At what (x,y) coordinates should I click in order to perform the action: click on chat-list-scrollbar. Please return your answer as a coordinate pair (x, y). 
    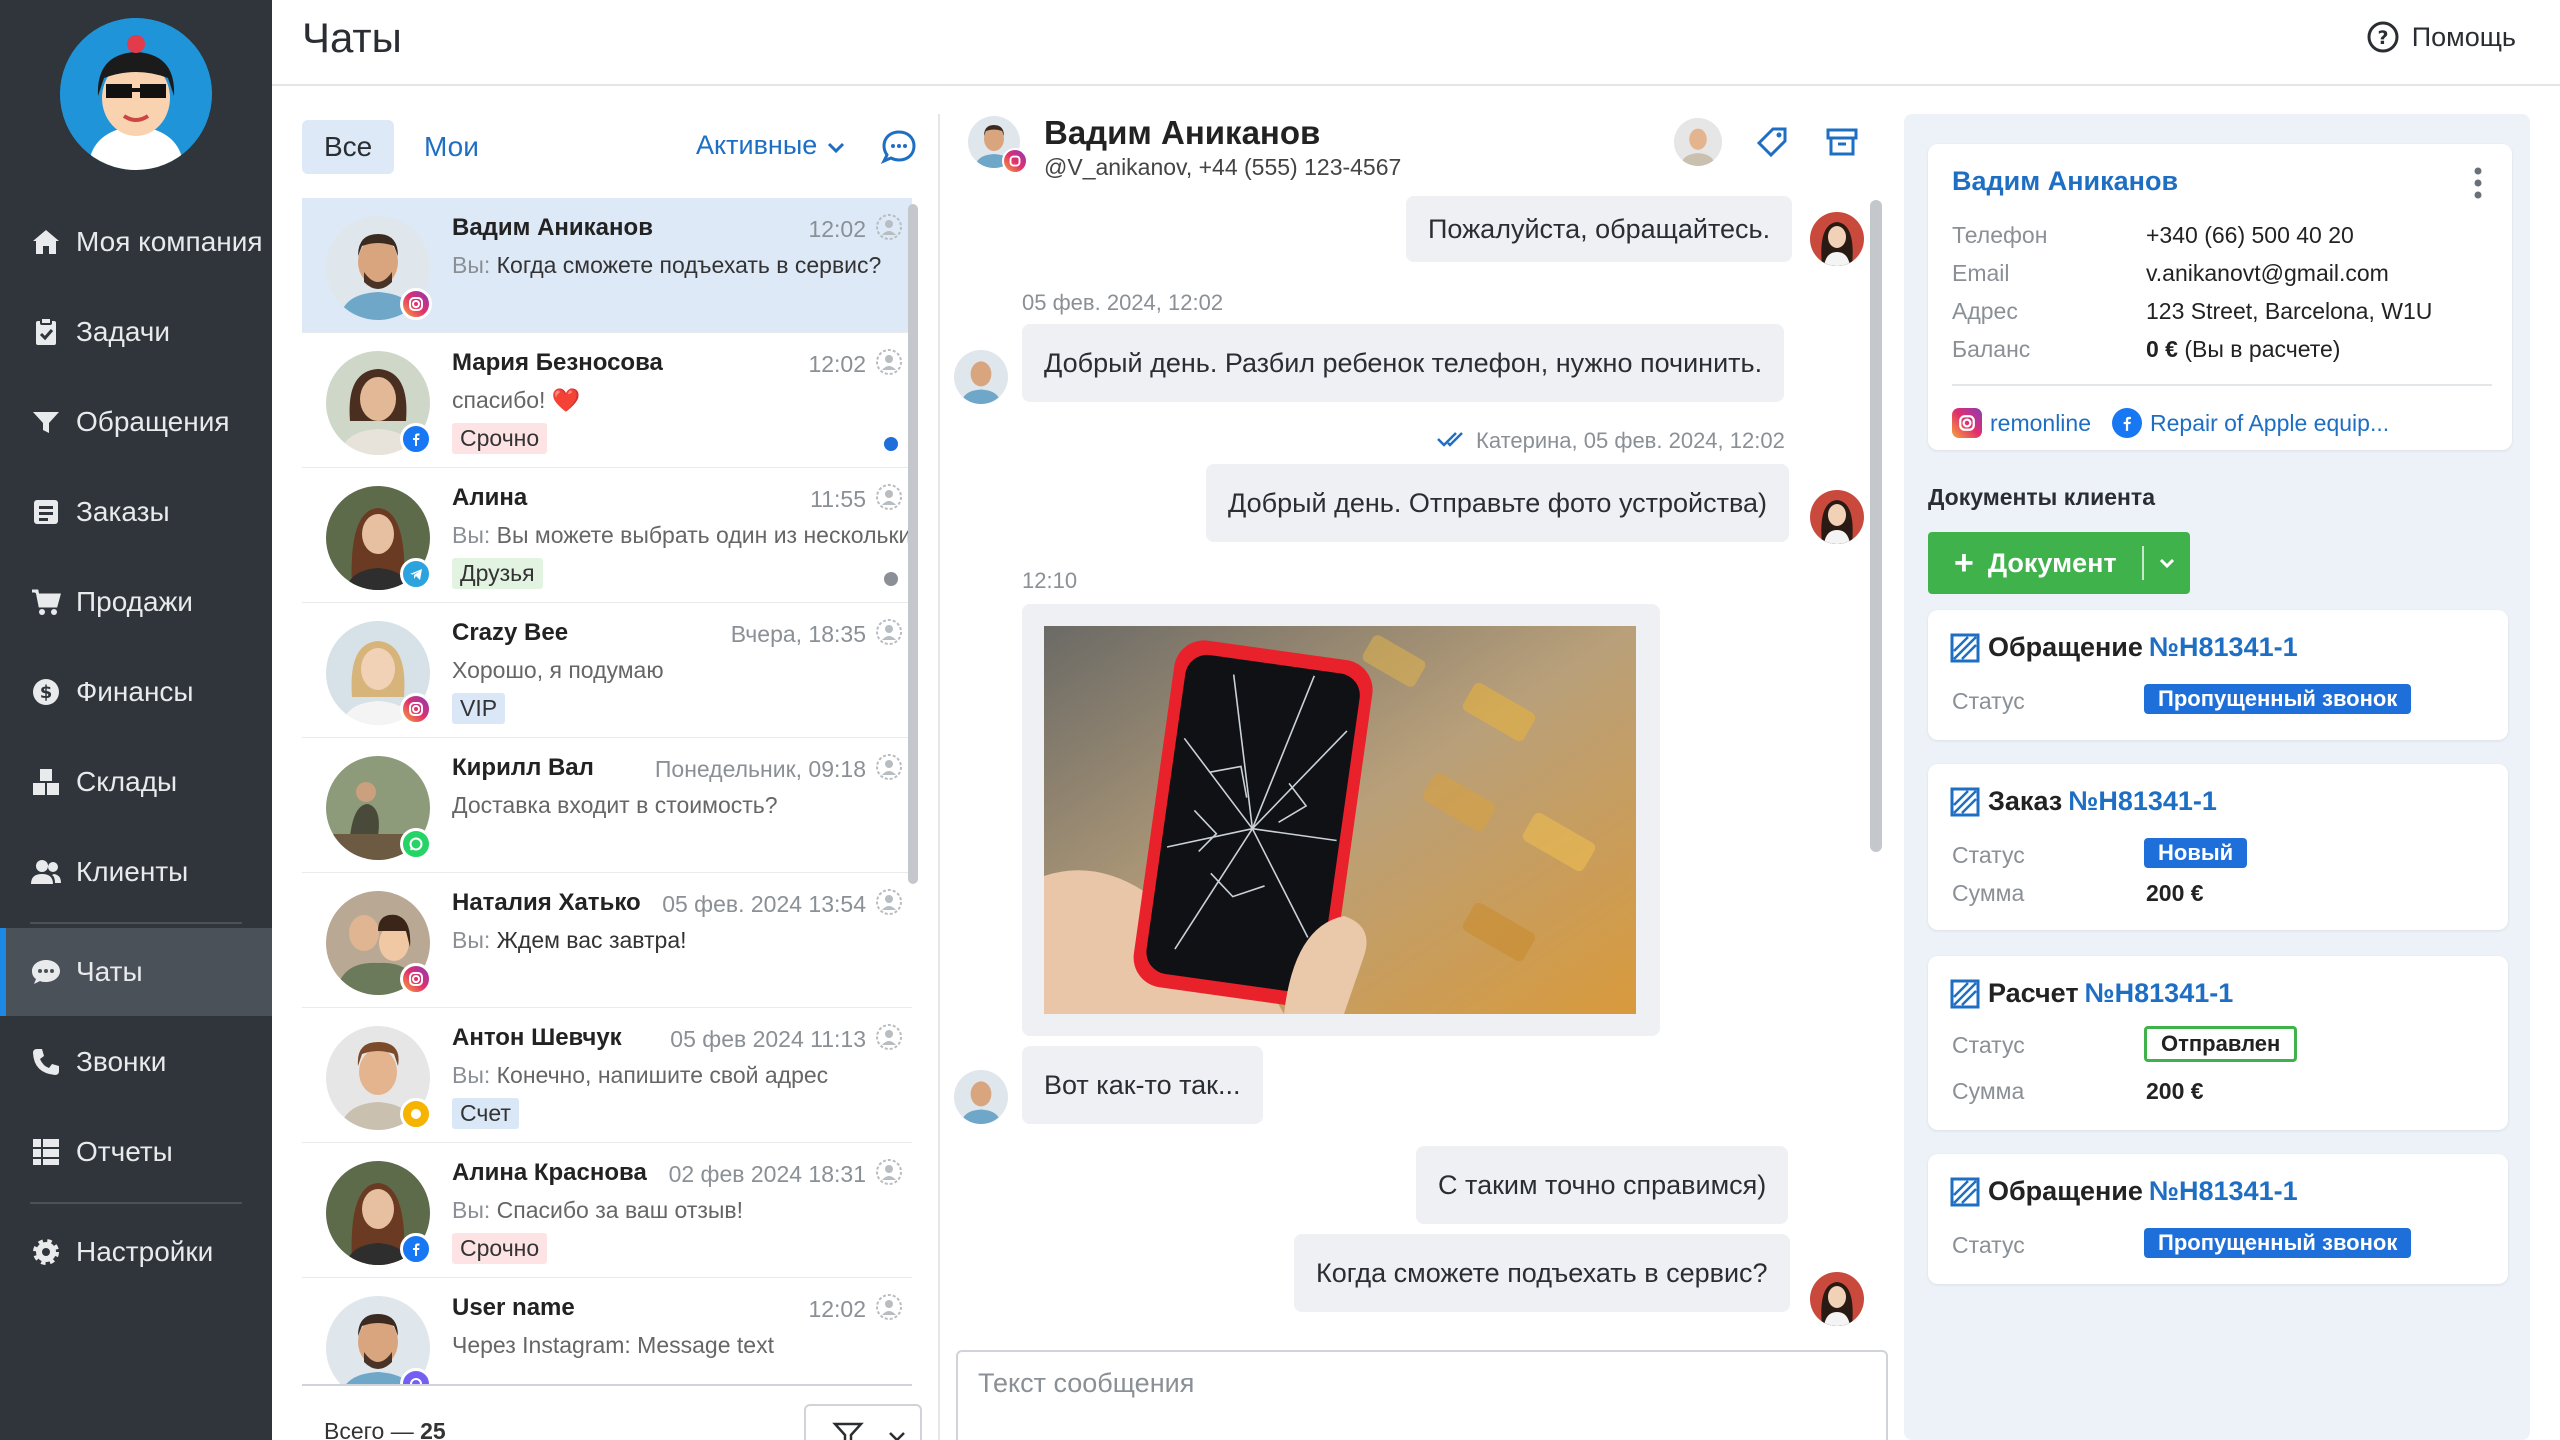
    Looking at the image, I should click on (913, 544).